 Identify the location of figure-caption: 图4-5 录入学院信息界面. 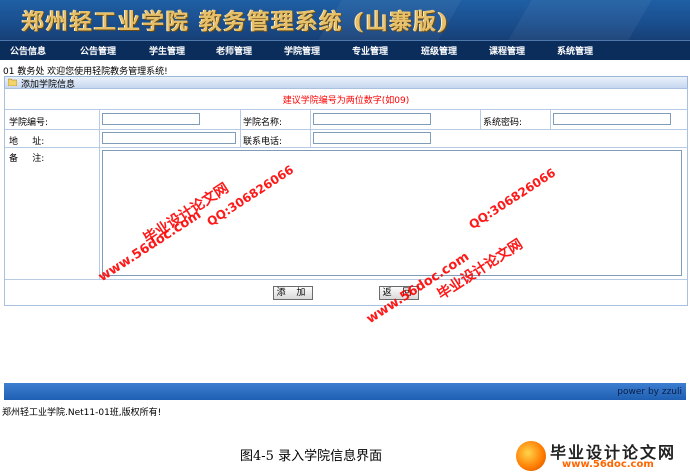
(311, 456).